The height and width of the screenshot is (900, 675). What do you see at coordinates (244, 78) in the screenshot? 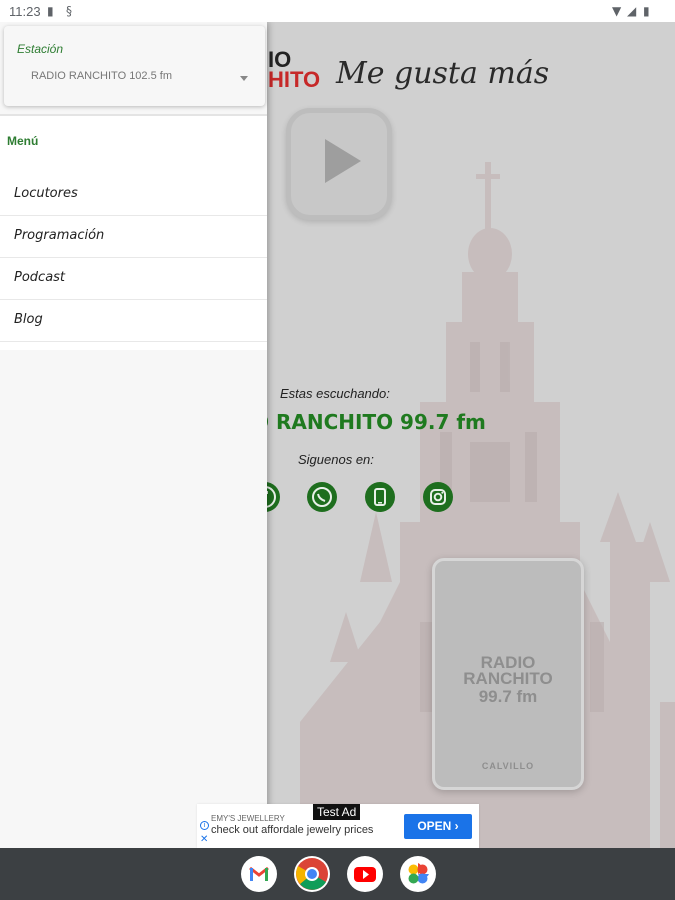
I see `dropdown-caret-icon` at bounding box center [244, 78].